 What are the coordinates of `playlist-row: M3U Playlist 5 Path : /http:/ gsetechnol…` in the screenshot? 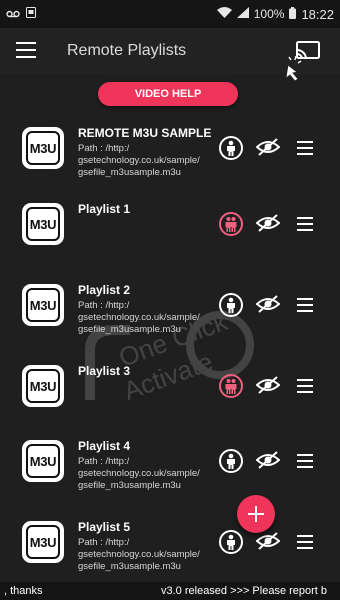 It's located at (170, 544).